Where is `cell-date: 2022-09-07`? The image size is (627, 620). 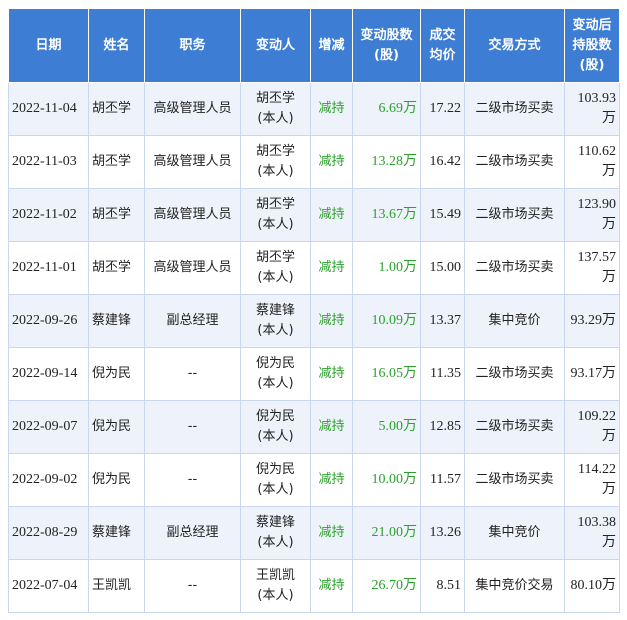
cell-date: 2022-09-07 is located at coordinates (48, 427).